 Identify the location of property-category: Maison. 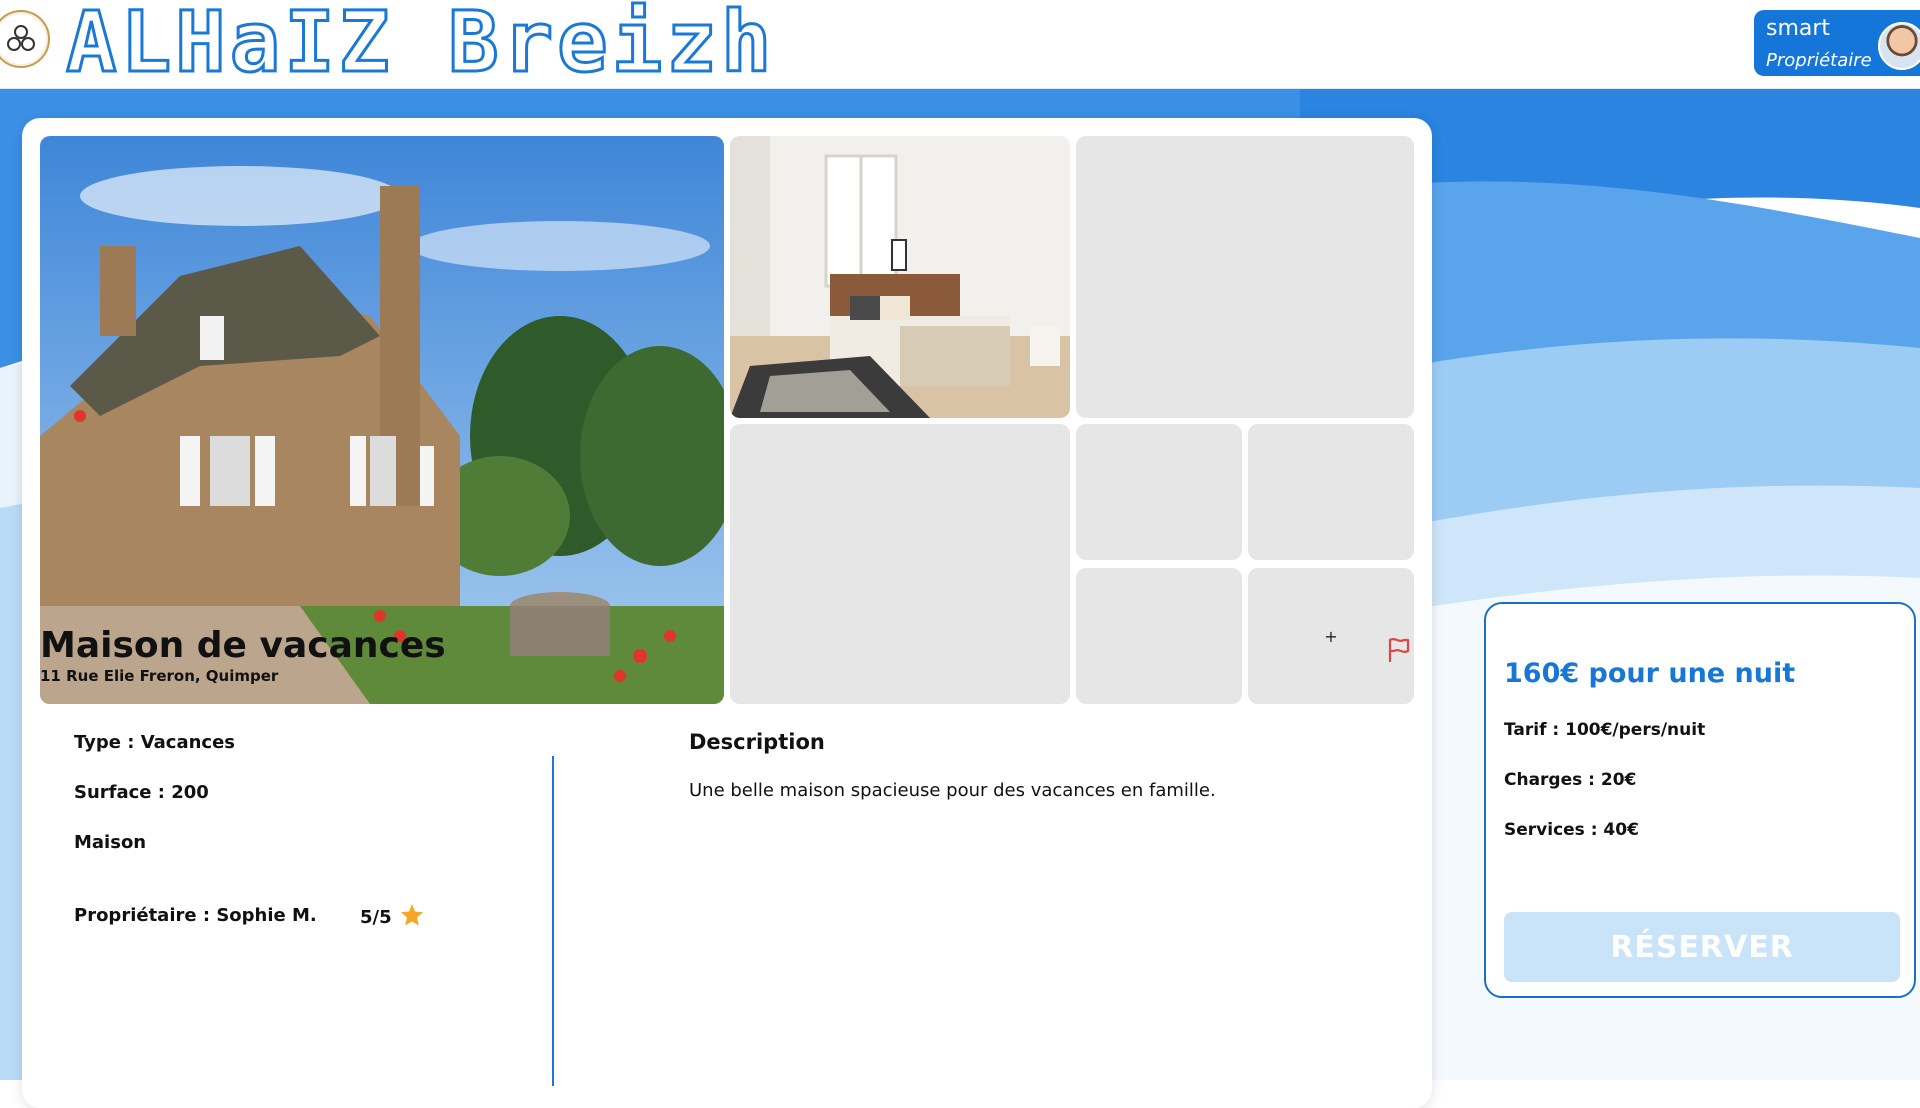
(110, 842).